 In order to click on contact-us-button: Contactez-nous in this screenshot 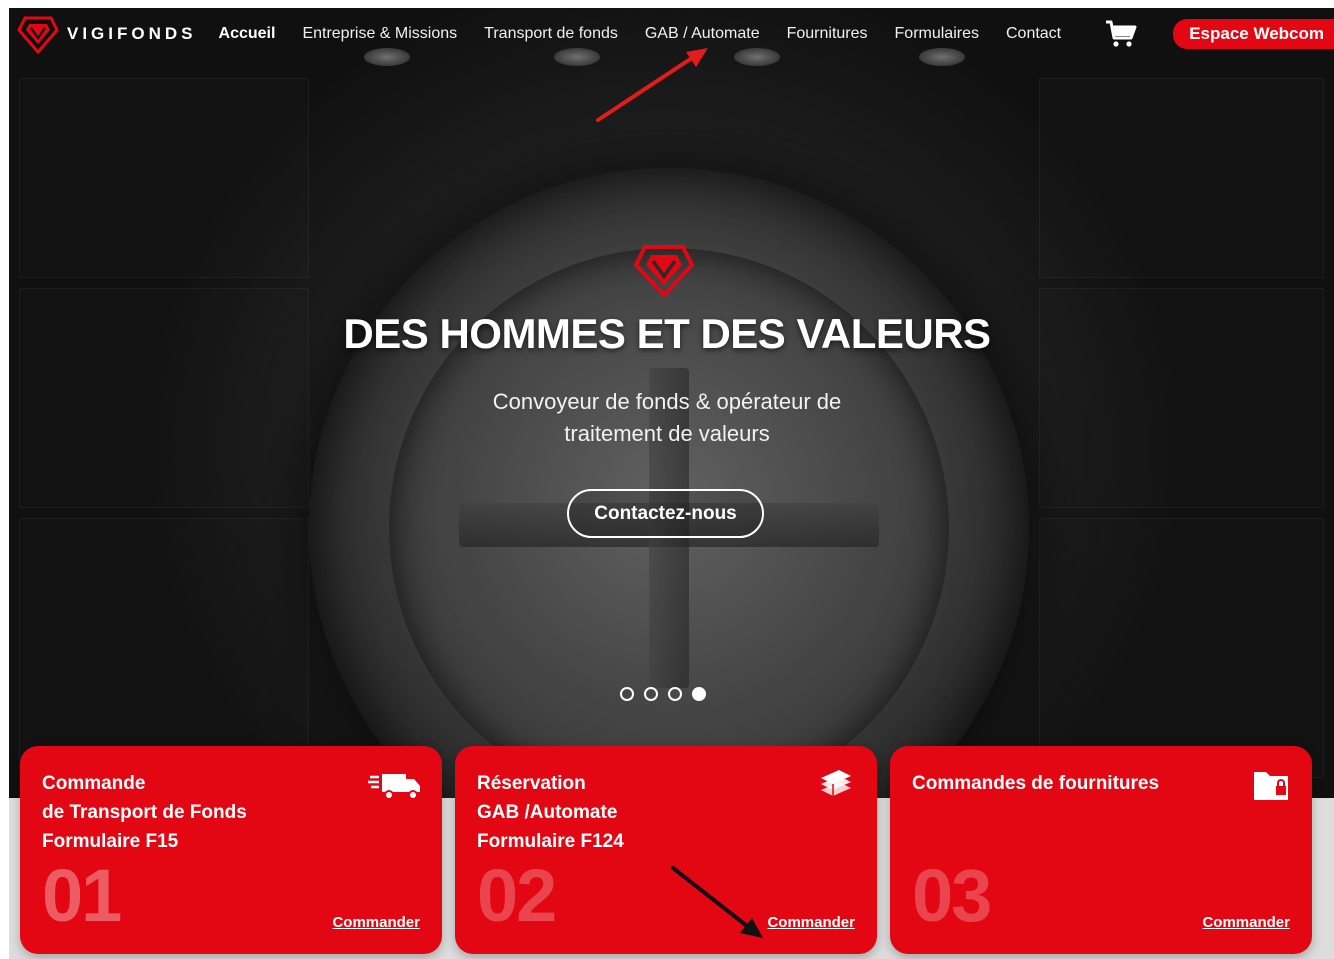, I will do `click(665, 513)`.